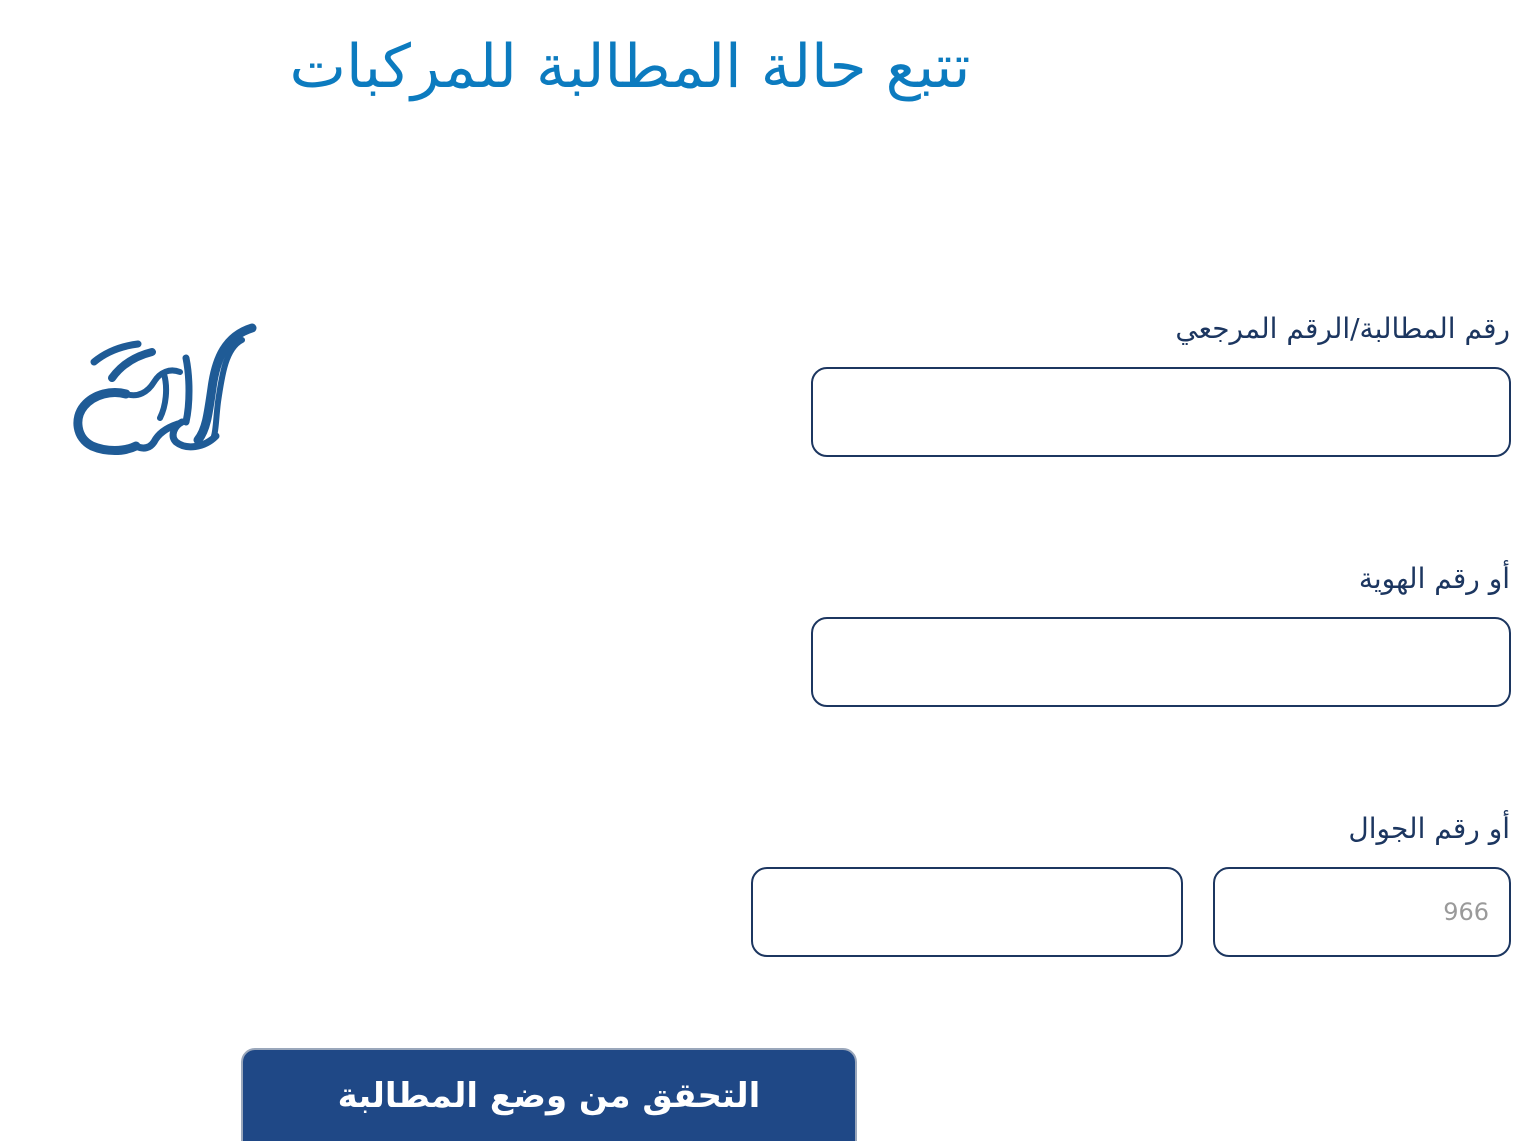  What do you see at coordinates (630, 67) in the screenshot?
I see `page-title: تتبع حالة المطالبة للمركبات` at bounding box center [630, 67].